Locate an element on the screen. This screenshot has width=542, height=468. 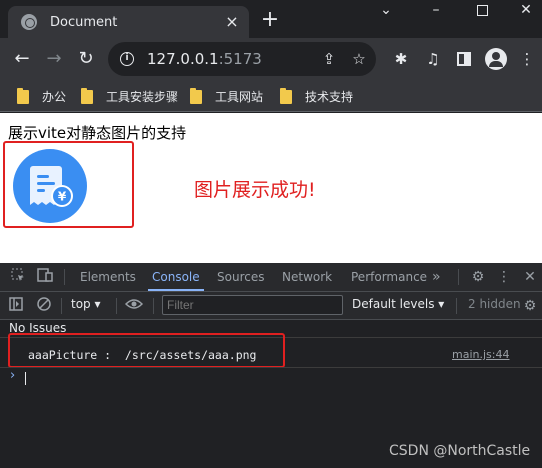
forward-button: → is located at coordinates (54, 59).